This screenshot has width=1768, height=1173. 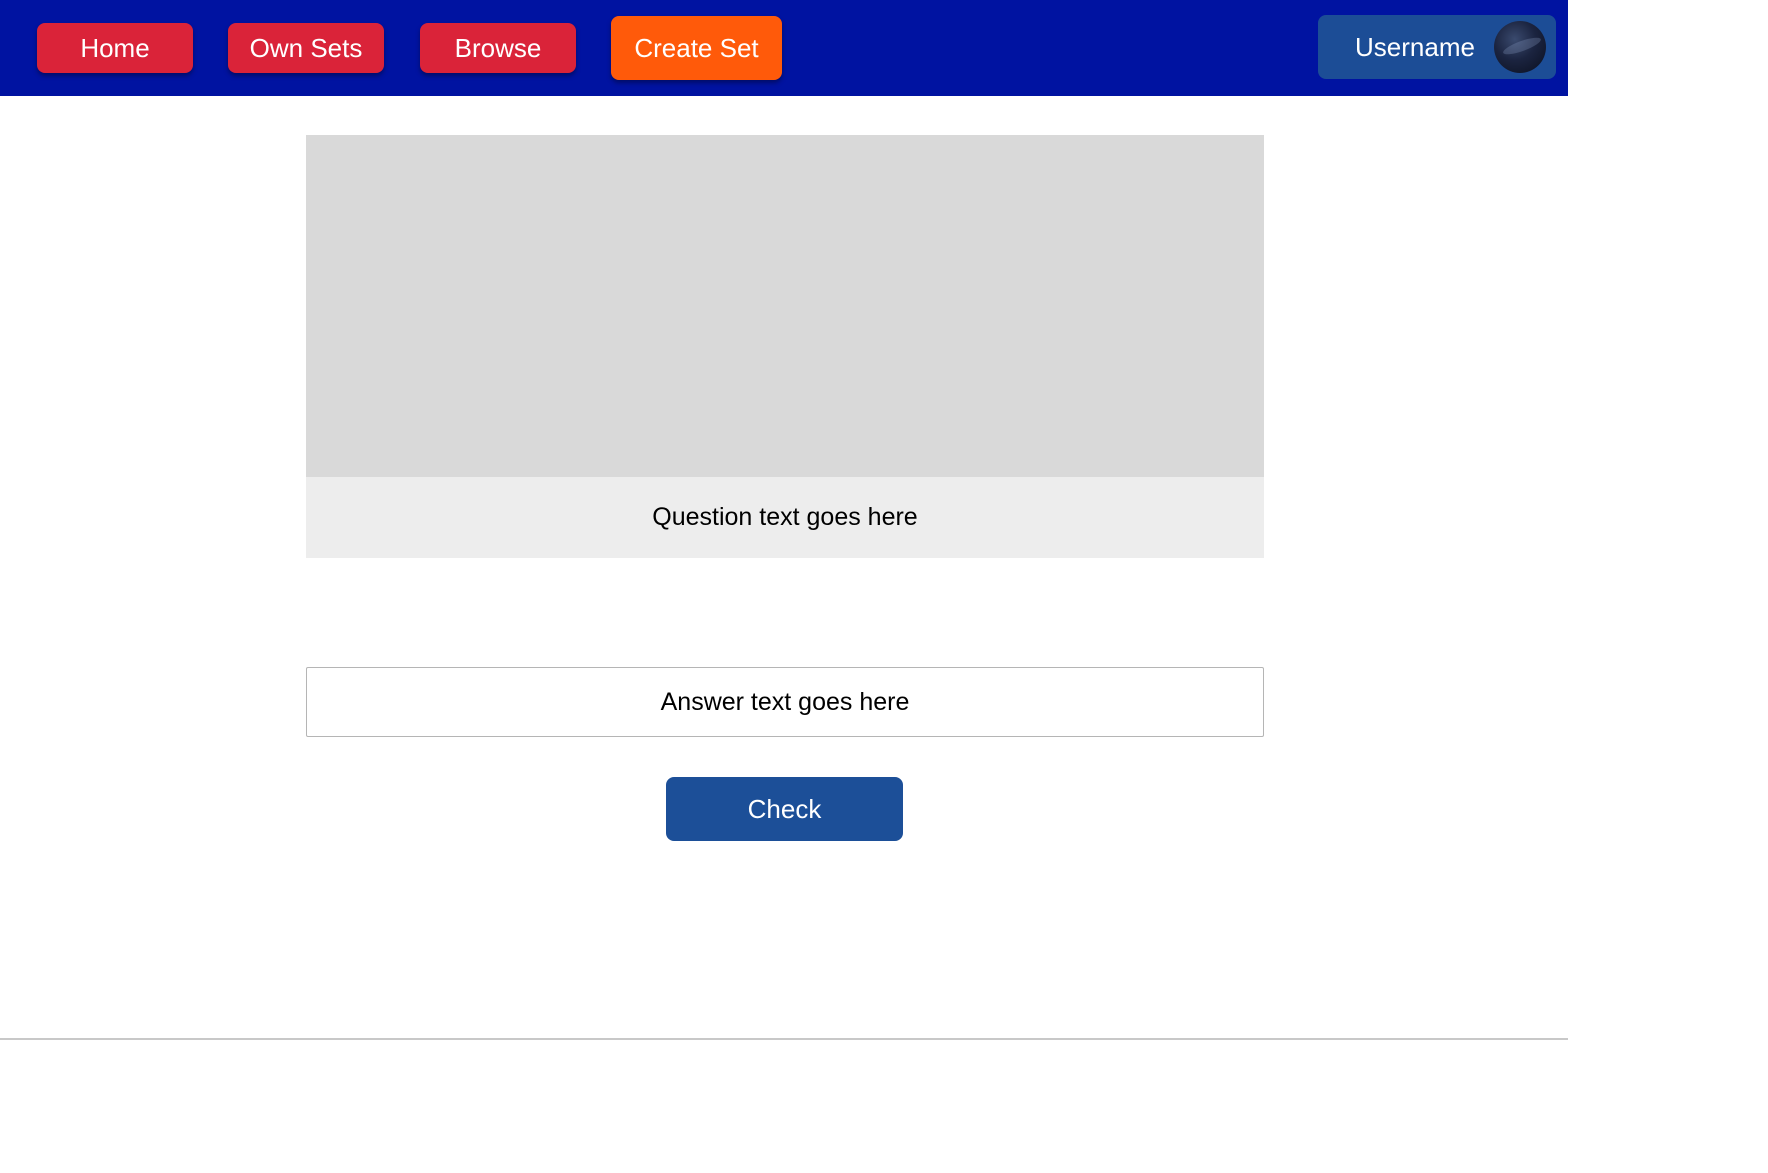 What do you see at coordinates (784, 48) in the screenshot?
I see `top-navbar: Home Own Sets Browse Create Set Username` at bounding box center [784, 48].